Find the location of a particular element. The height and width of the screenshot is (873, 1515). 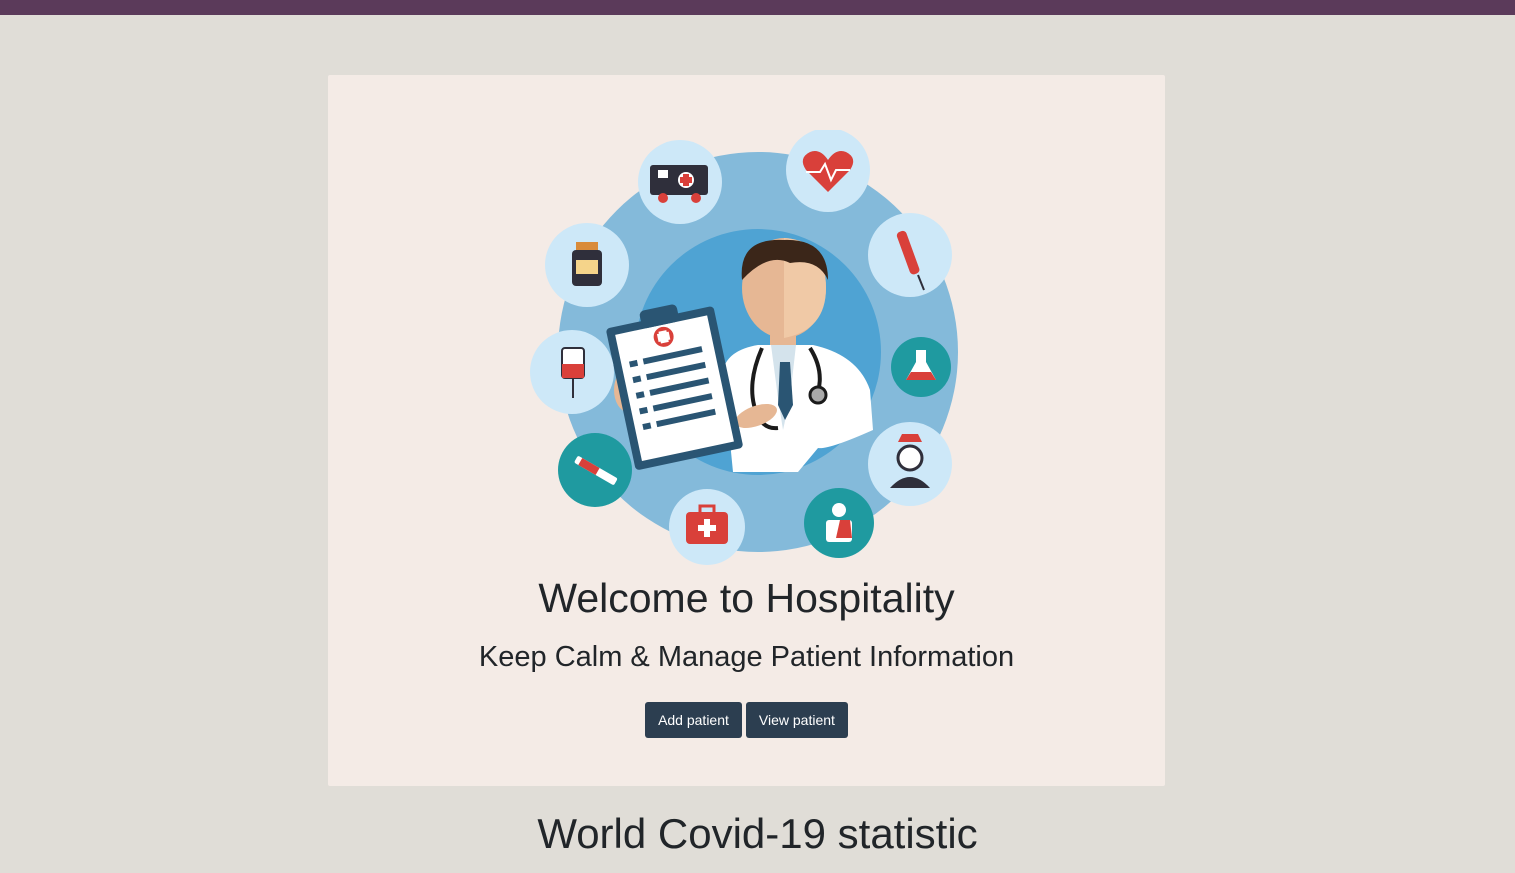

first-aid-kit-icon is located at coordinates (707, 527).